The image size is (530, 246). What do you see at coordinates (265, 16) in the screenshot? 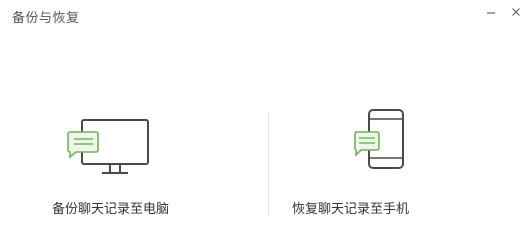
I see `title-bar: 备份与恢复` at bounding box center [265, 16].